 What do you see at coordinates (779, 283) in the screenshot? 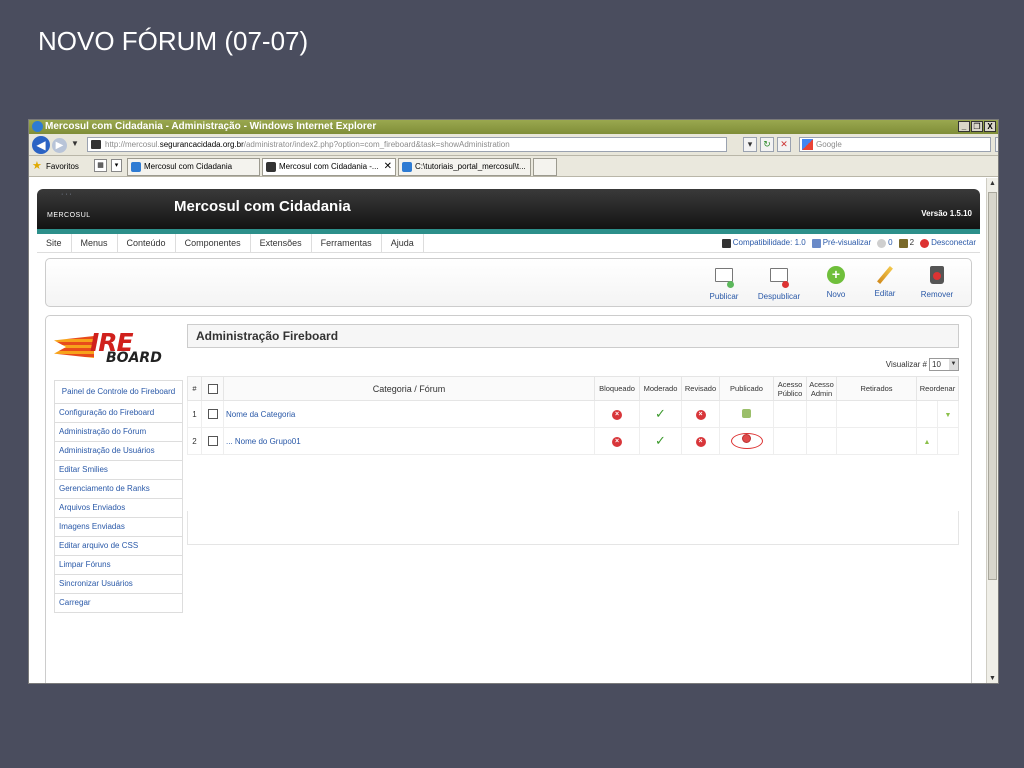
I see `unpublish-button: Despublicar` at bounding box center [779, 283].